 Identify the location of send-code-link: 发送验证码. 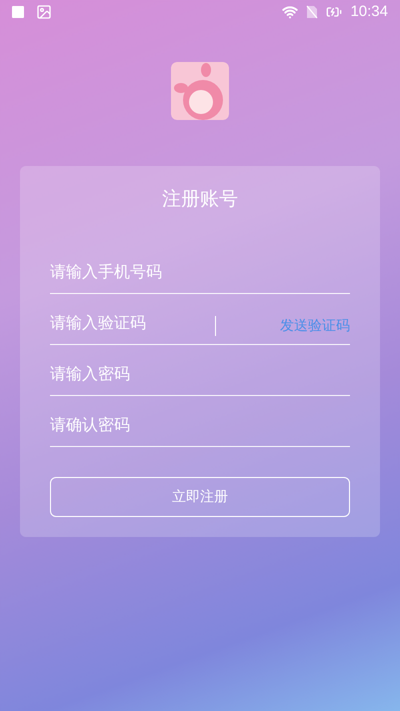
(287, 325).